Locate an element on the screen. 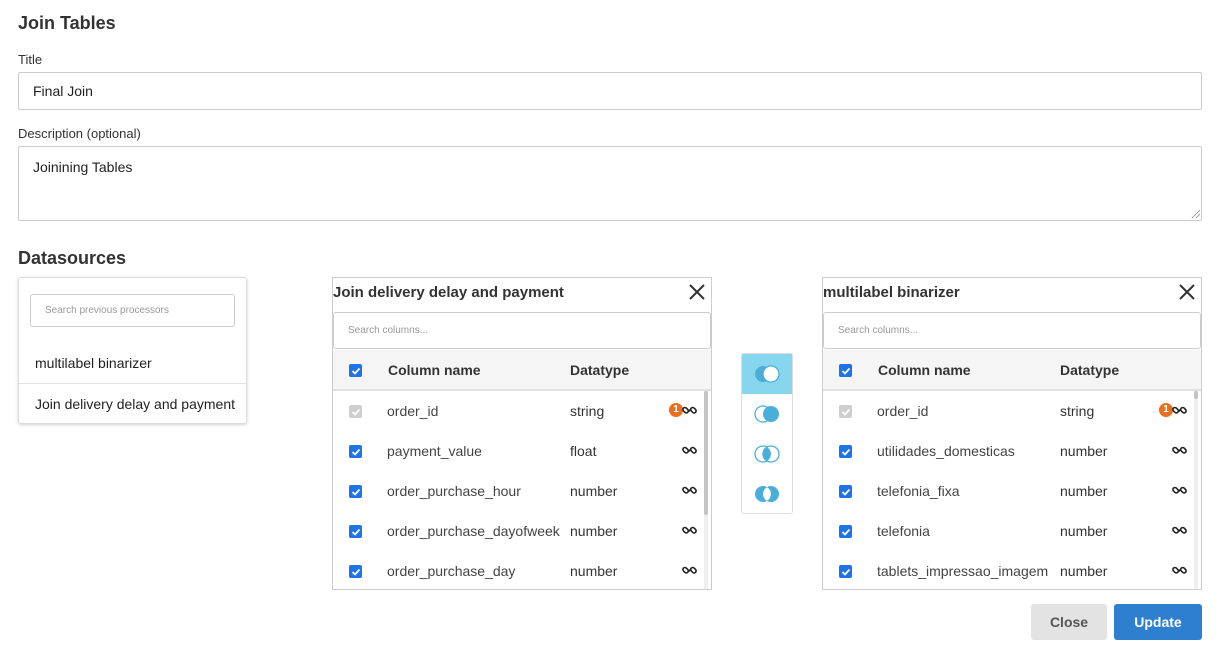 The height and width of the screenshot is (666, 1219). panel-title: Join delivery delay and payment is located at coordinates (448, 292).